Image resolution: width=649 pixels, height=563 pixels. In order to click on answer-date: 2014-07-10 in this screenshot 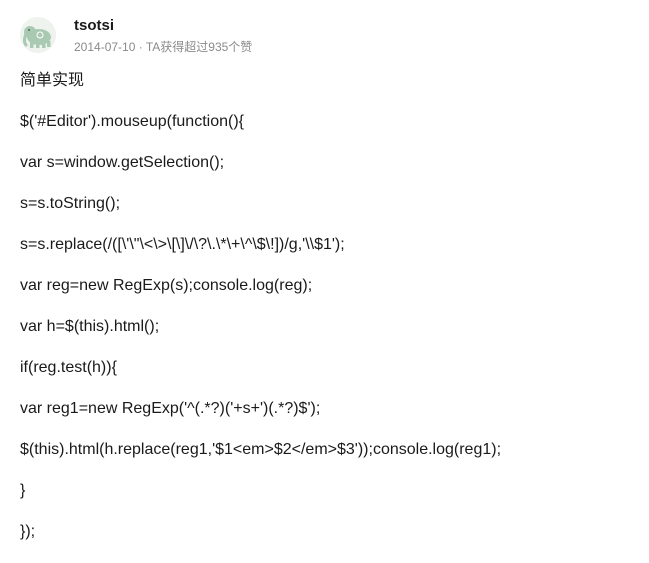, I will do `click(105, 47)`.